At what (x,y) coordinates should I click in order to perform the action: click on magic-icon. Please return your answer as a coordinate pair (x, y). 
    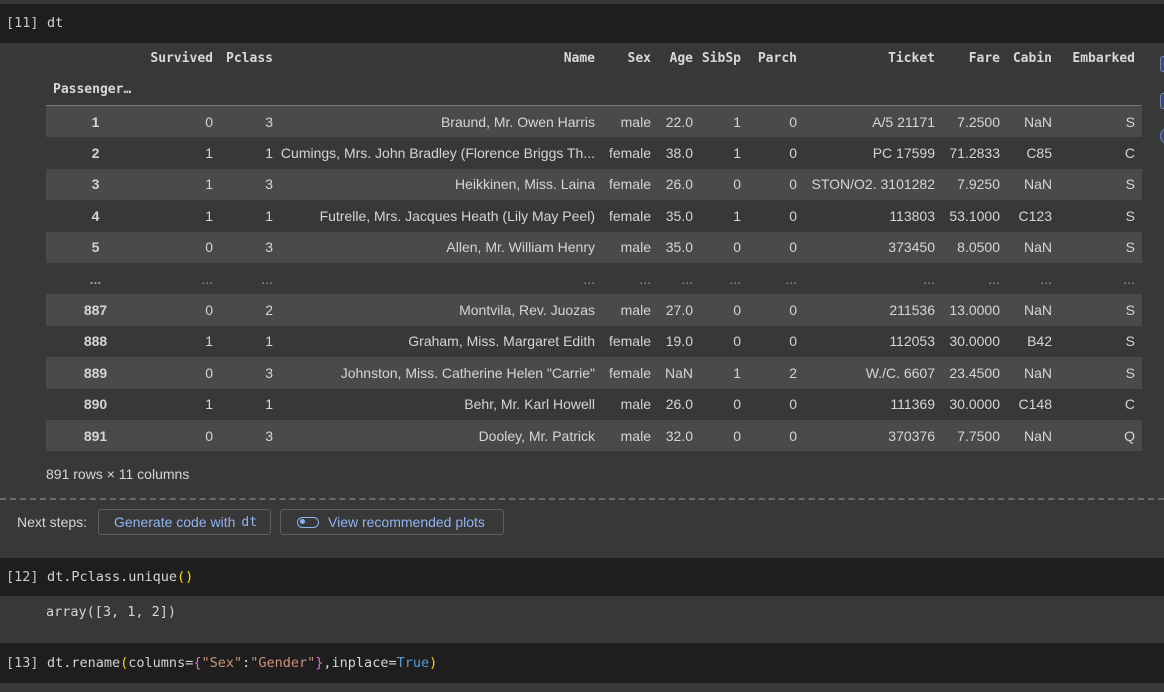
    Looking at the image, I should click on (1162, 136).